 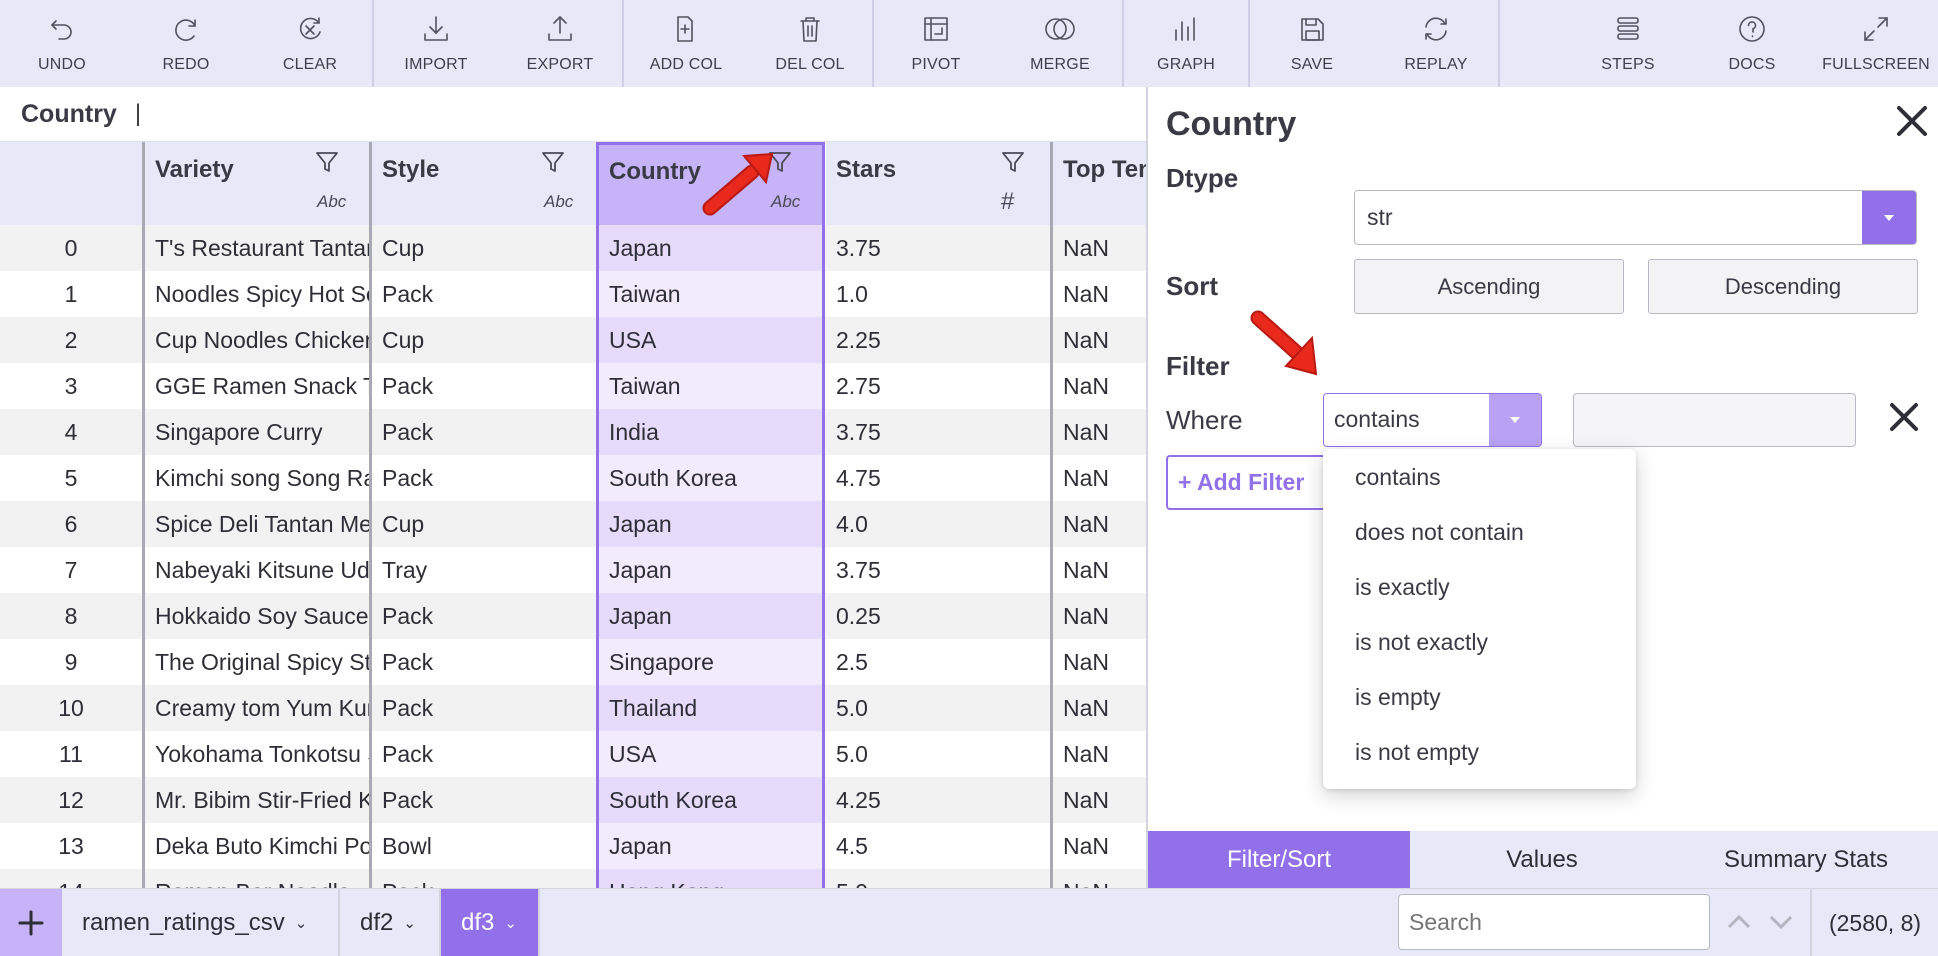 I want to click on dropdown-option-is-not-exactly: is not exactly, so click(x=1421, y=642).